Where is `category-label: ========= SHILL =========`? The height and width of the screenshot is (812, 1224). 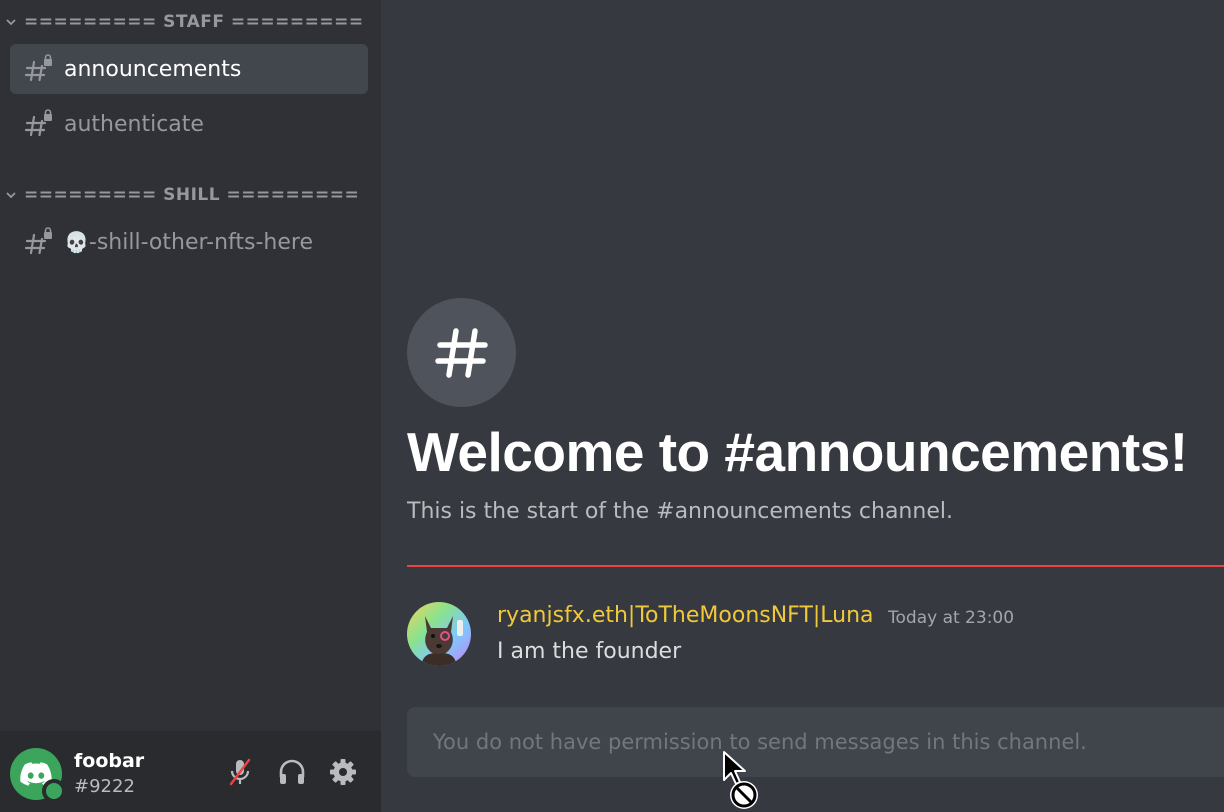 category-label: ========= SHILL ========= is located at coordinates (192, 195).